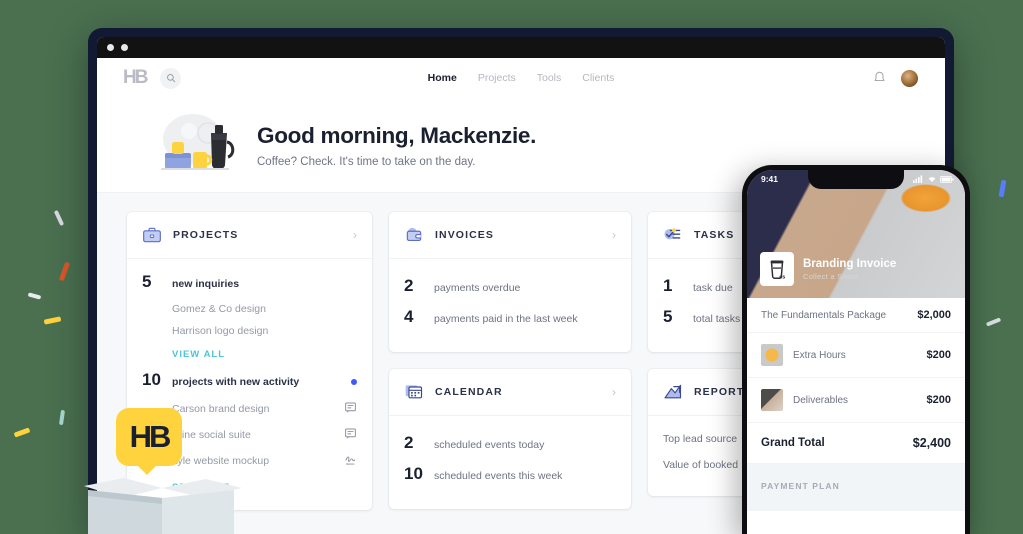 The width and height of the screenshot is (1023, 534). I want to click on grand-total-label: Grand Total, so click(793, 443).